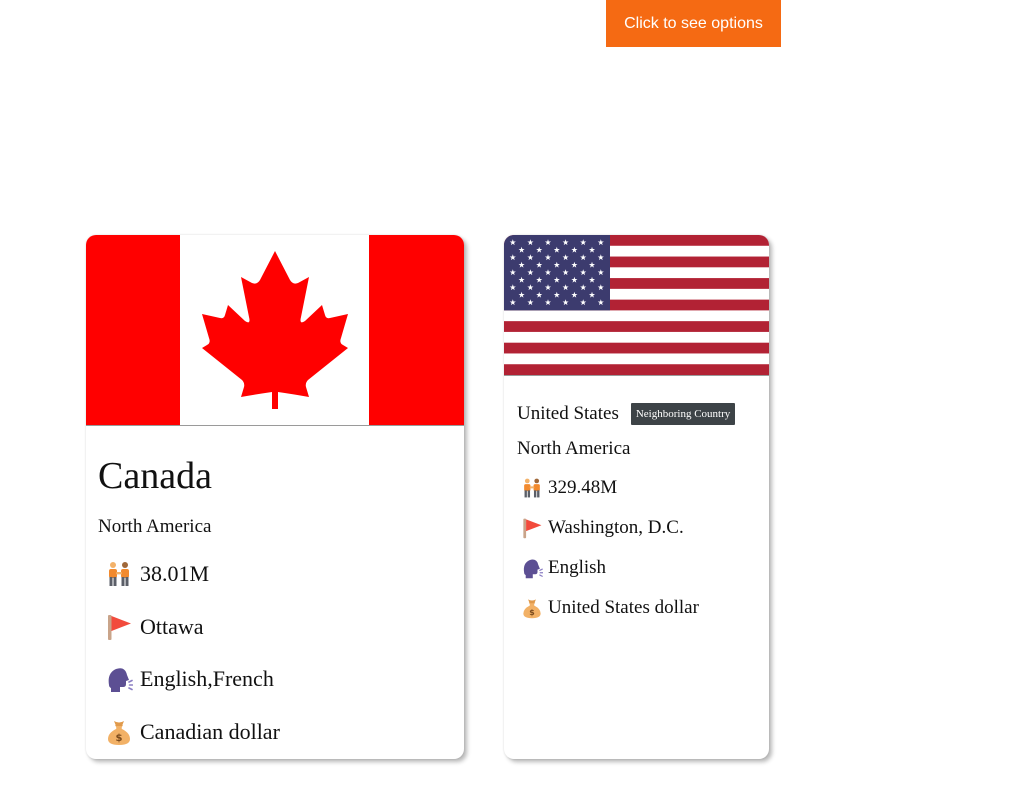 The height and width of the screenshot is (787, 1020). I want to click on capital-value: Ottawa, so click(172, 626).